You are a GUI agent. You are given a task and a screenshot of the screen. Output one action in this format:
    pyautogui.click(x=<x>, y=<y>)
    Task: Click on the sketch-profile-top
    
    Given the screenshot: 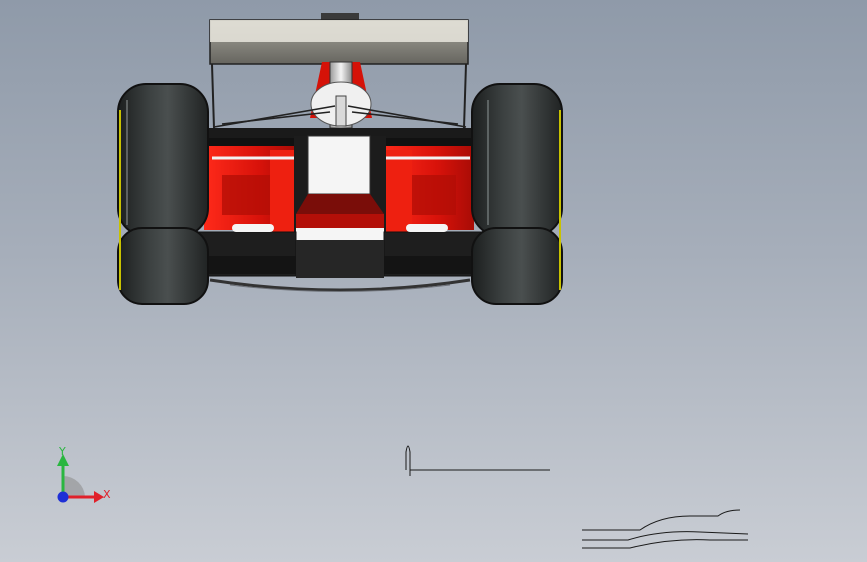 What is the action you would take?
    pyautogui.click(x=661, y=520)
    